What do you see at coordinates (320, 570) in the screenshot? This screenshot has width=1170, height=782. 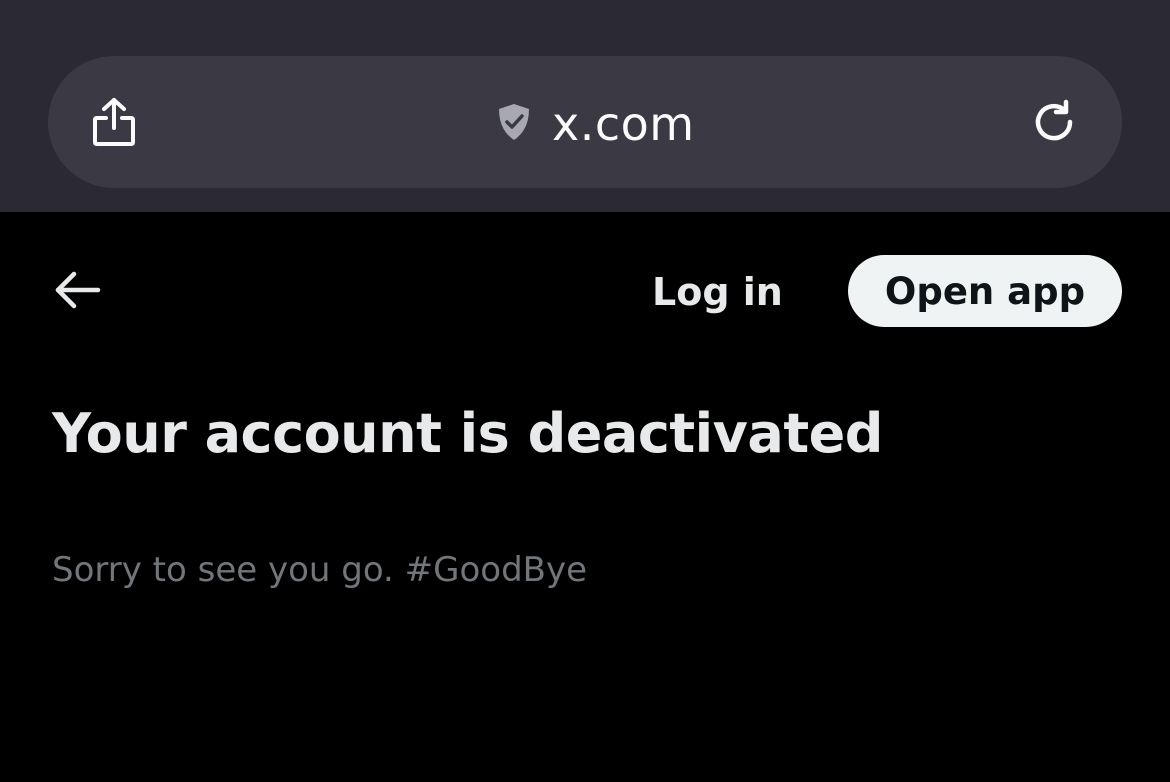 I see `page-subtitle: Sorry to see you go. #GoodBye` at bounding box center [320, 570].